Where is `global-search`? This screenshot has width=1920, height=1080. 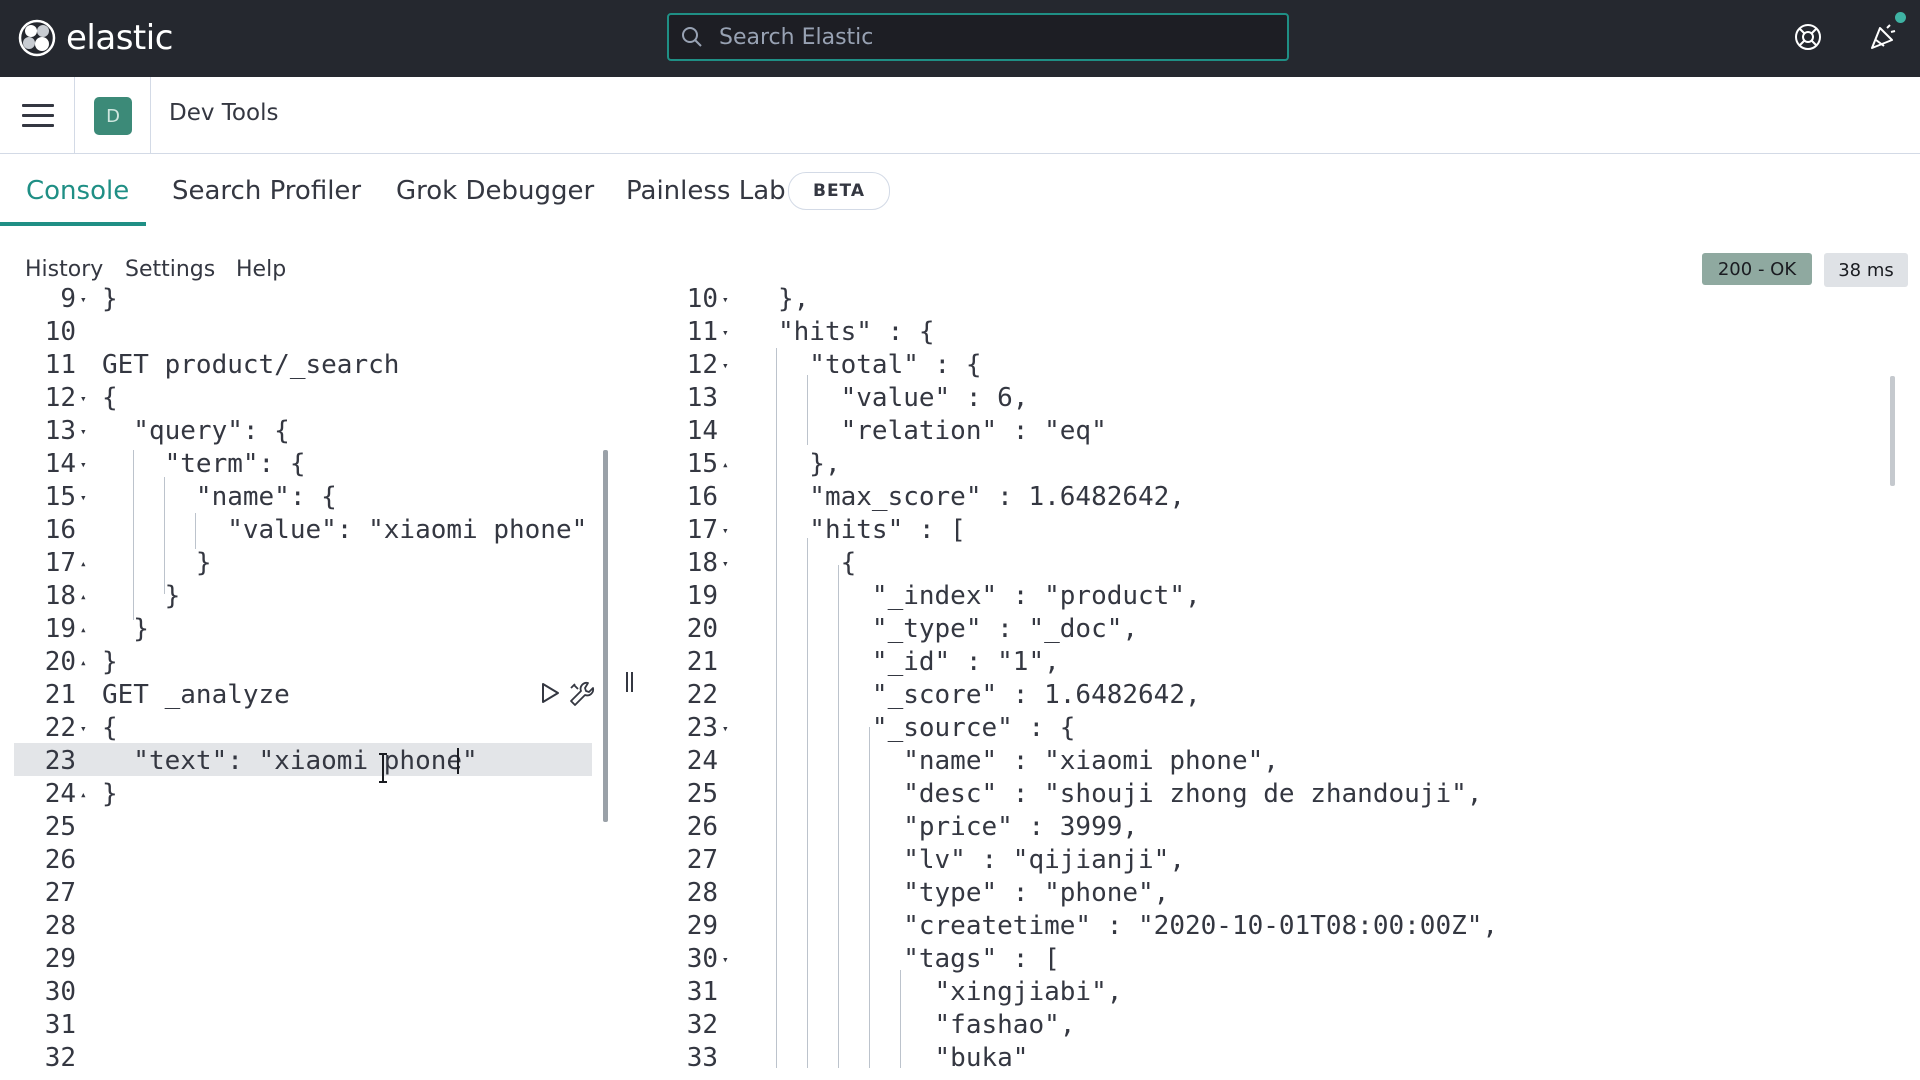 global-search is located at coordinates (978, 37).